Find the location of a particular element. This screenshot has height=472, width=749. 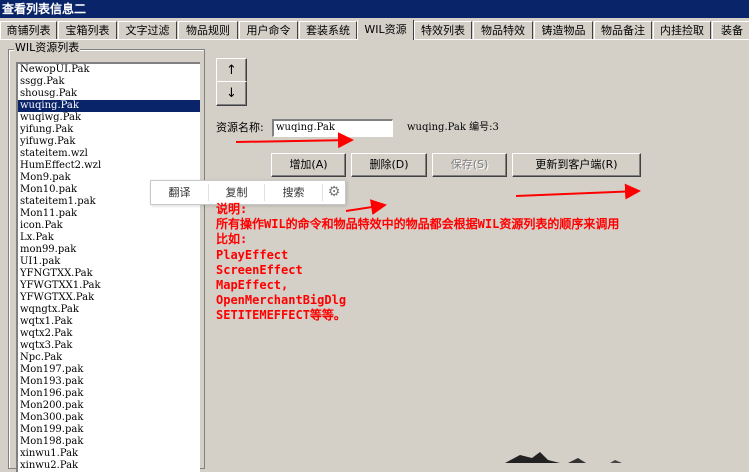

tab-auto-pickup: 内挂捡取 is located at coordinates (682, 30).